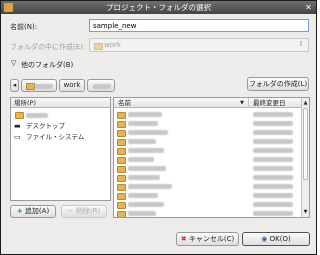 Image resolution: width=320 pixels, height=255 pixels. What do you see at coordinates (17, 137) in the screenshot?
I see `drive-icon: ▭` at bounding box center [17, 137].